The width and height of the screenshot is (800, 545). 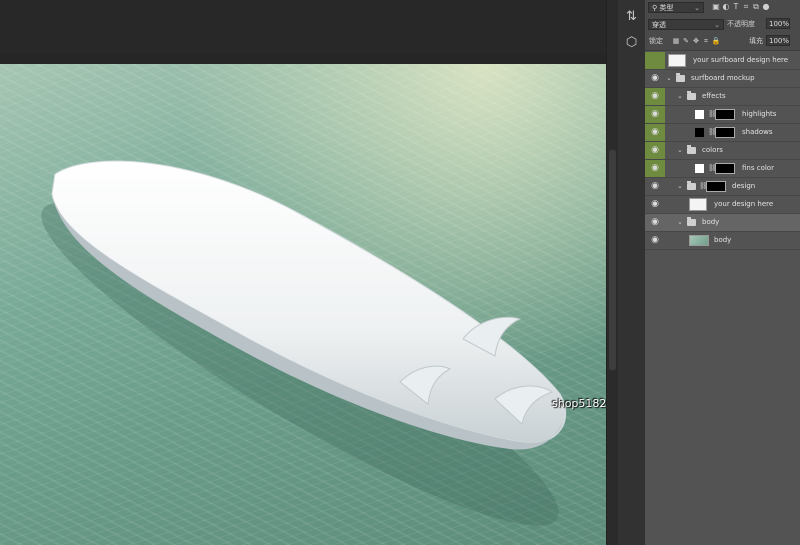 What do you see at coordinates (303, 27) in the screenshot?
I see `document-tab-bar` at bounding box center [303, 27].